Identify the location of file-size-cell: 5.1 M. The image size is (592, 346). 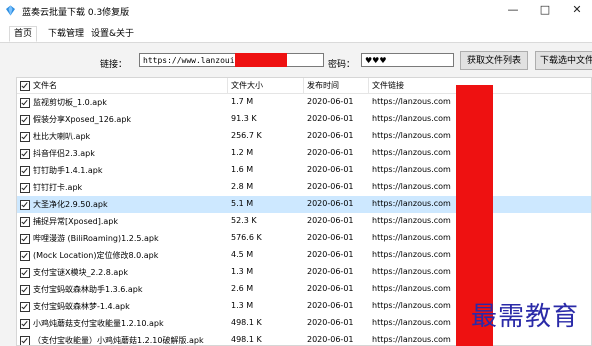
(242, 203).